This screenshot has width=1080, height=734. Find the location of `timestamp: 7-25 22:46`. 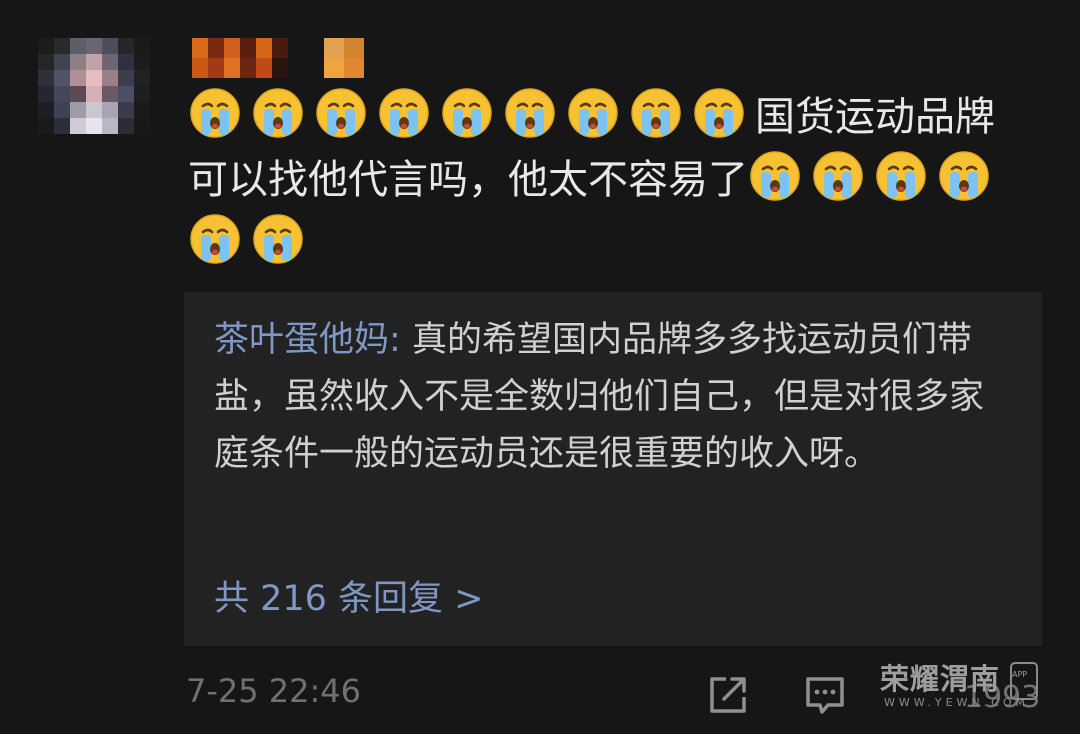

timestamp: 7-25 22:46 is located at coordinates (274, 691).